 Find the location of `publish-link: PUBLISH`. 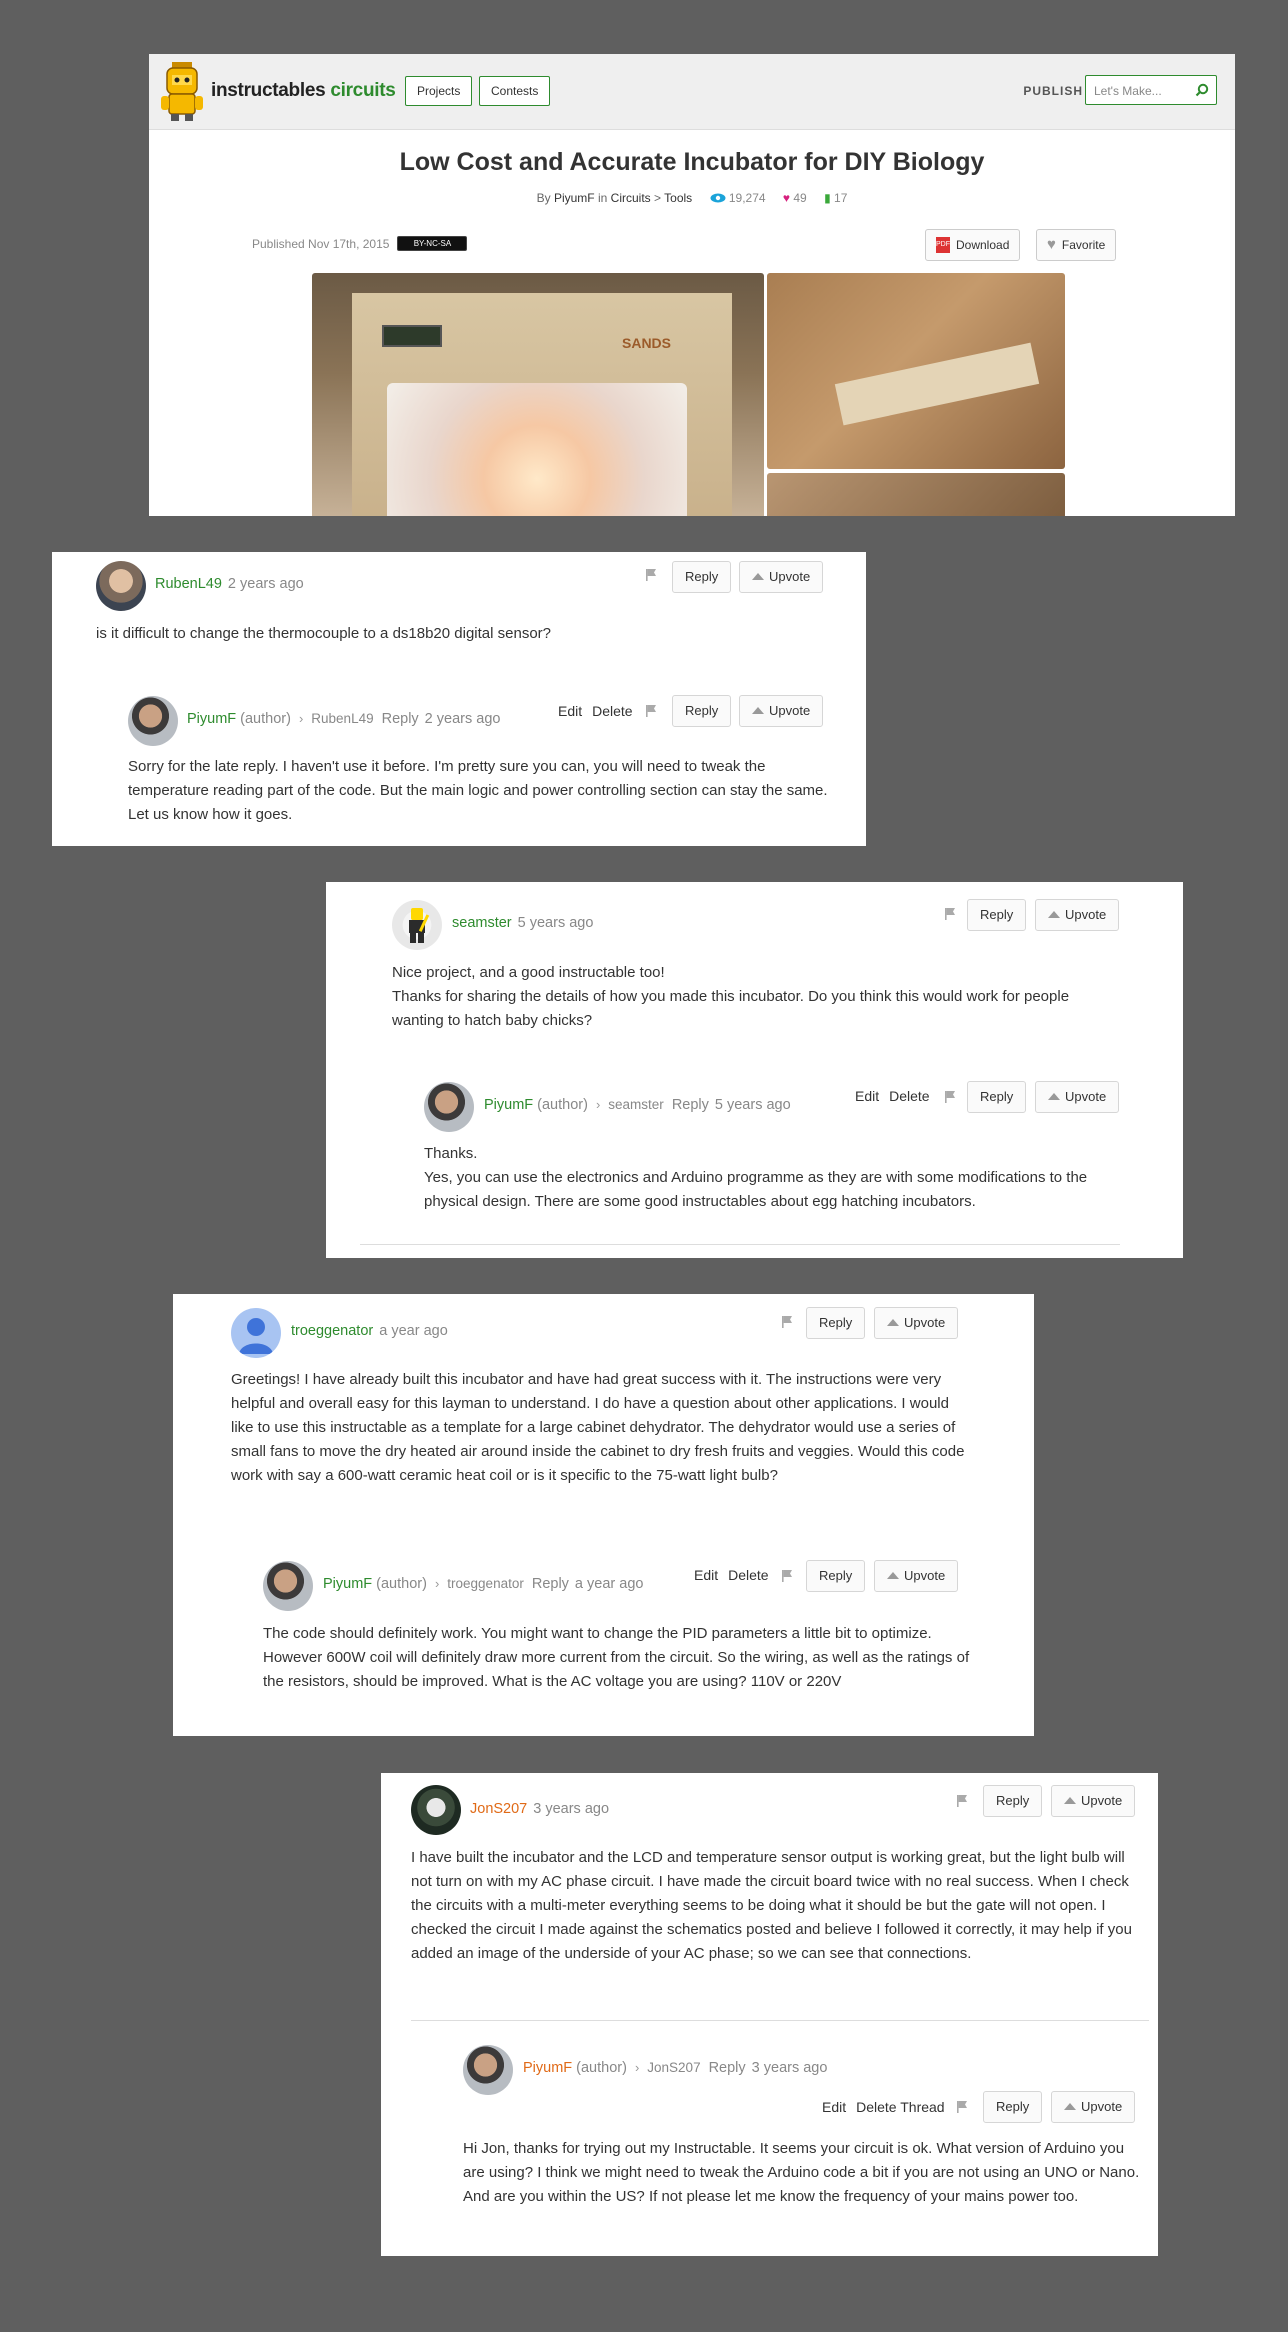

publish-link: PUBLISH is located at coordinates (1053, 91).